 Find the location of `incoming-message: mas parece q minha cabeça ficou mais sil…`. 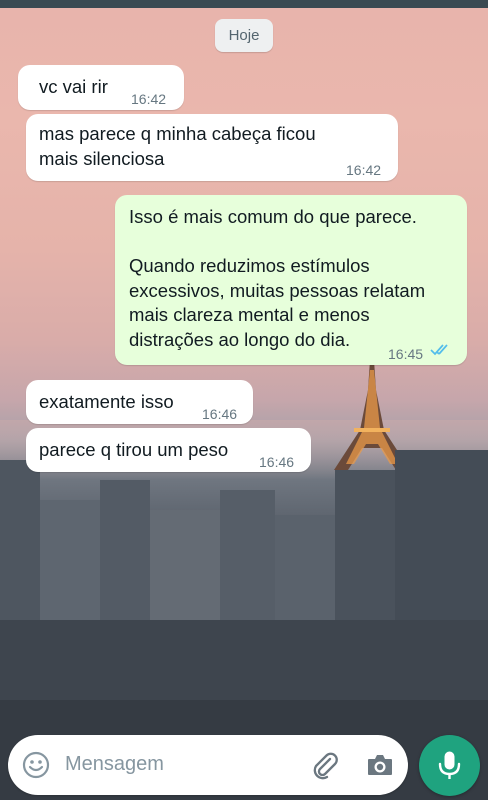

incoming-message: mas parece q minha cabeça ficou mais sil… is located at coordinates (212, 147).